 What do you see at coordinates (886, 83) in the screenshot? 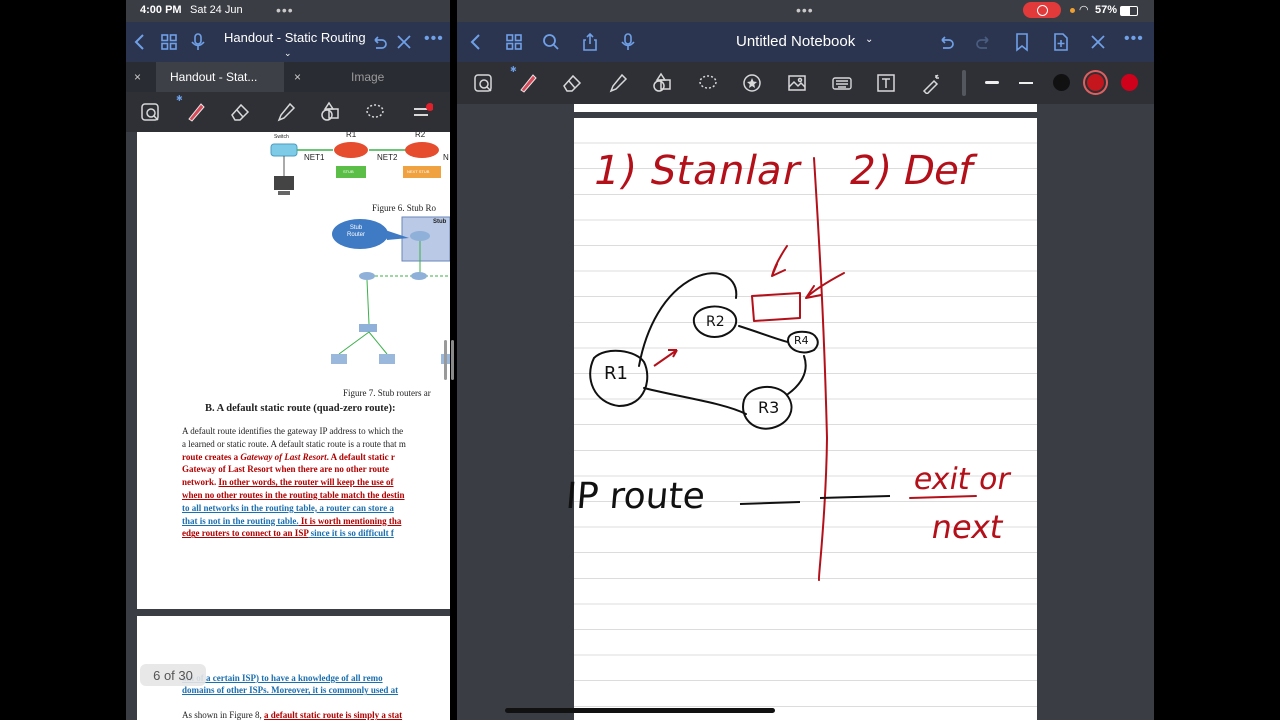
I see `text-box-icon` at bounding box center [886, 83].